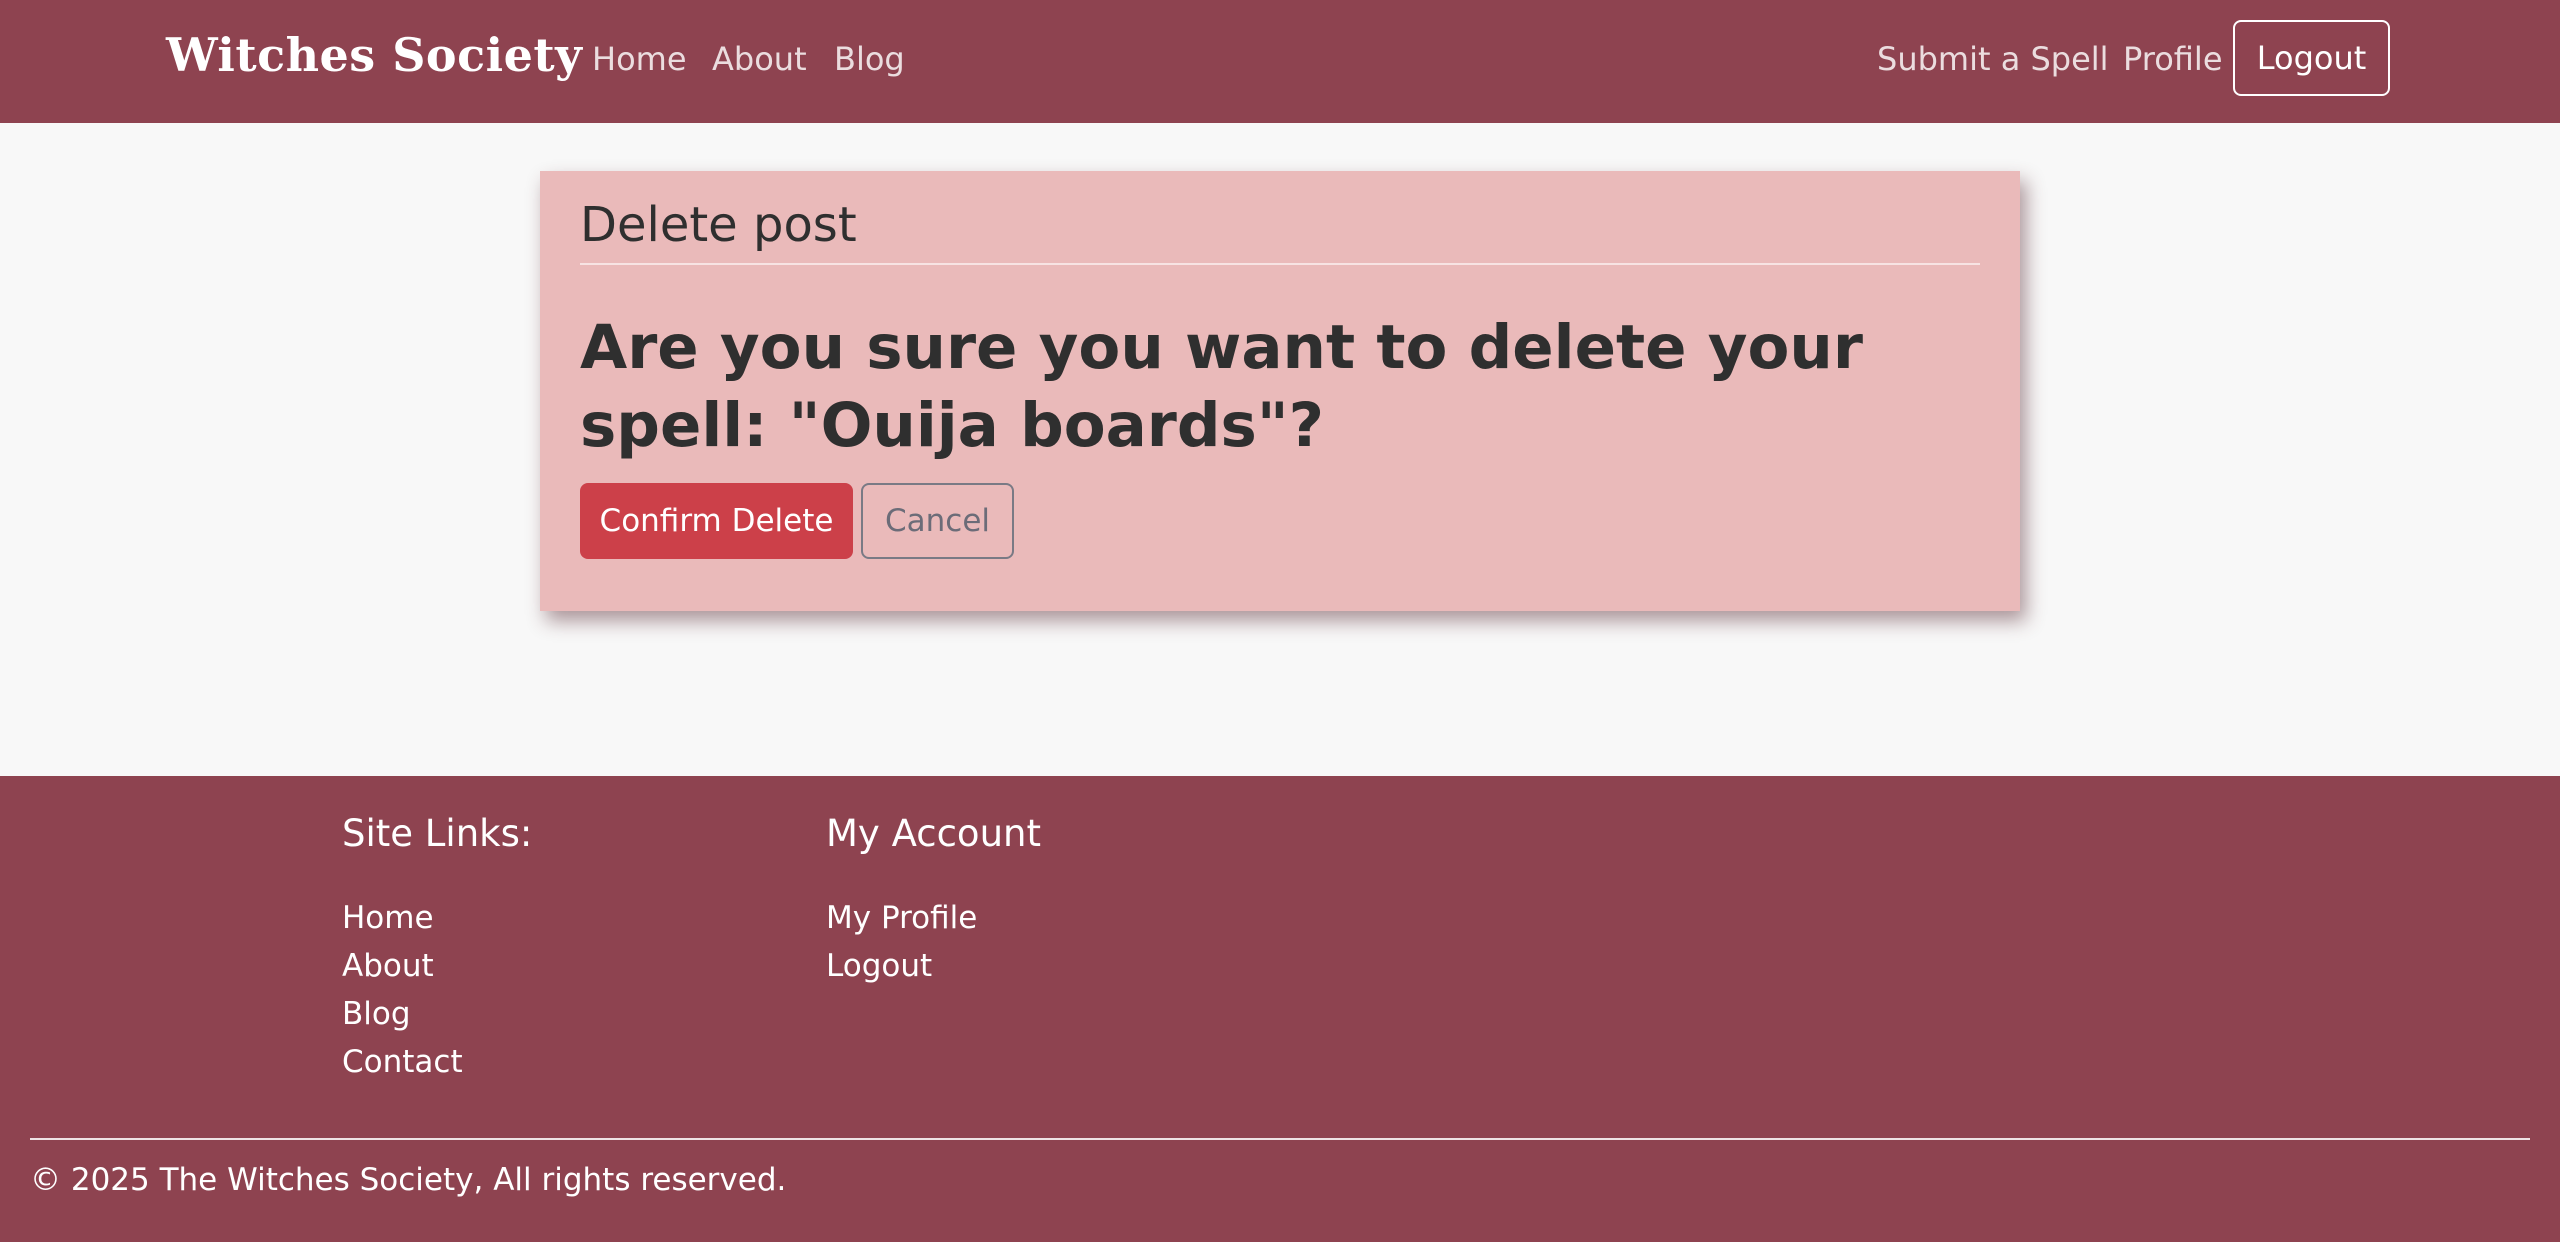 This screenshot has width=2560, height=1242. I want to click on logout-button: Logout, so click(2311, 58).